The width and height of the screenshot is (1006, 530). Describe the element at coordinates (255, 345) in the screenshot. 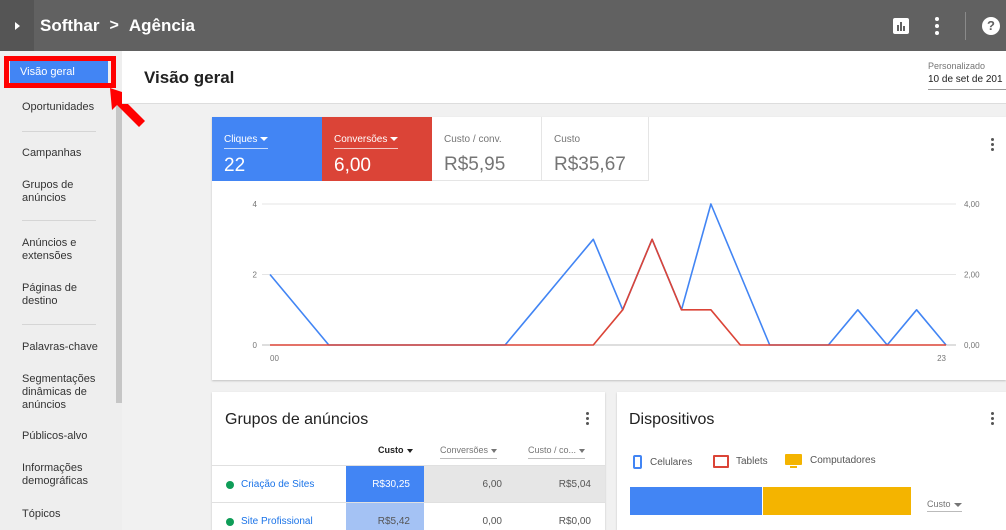

I see `y-tick-left: 0` at that location.